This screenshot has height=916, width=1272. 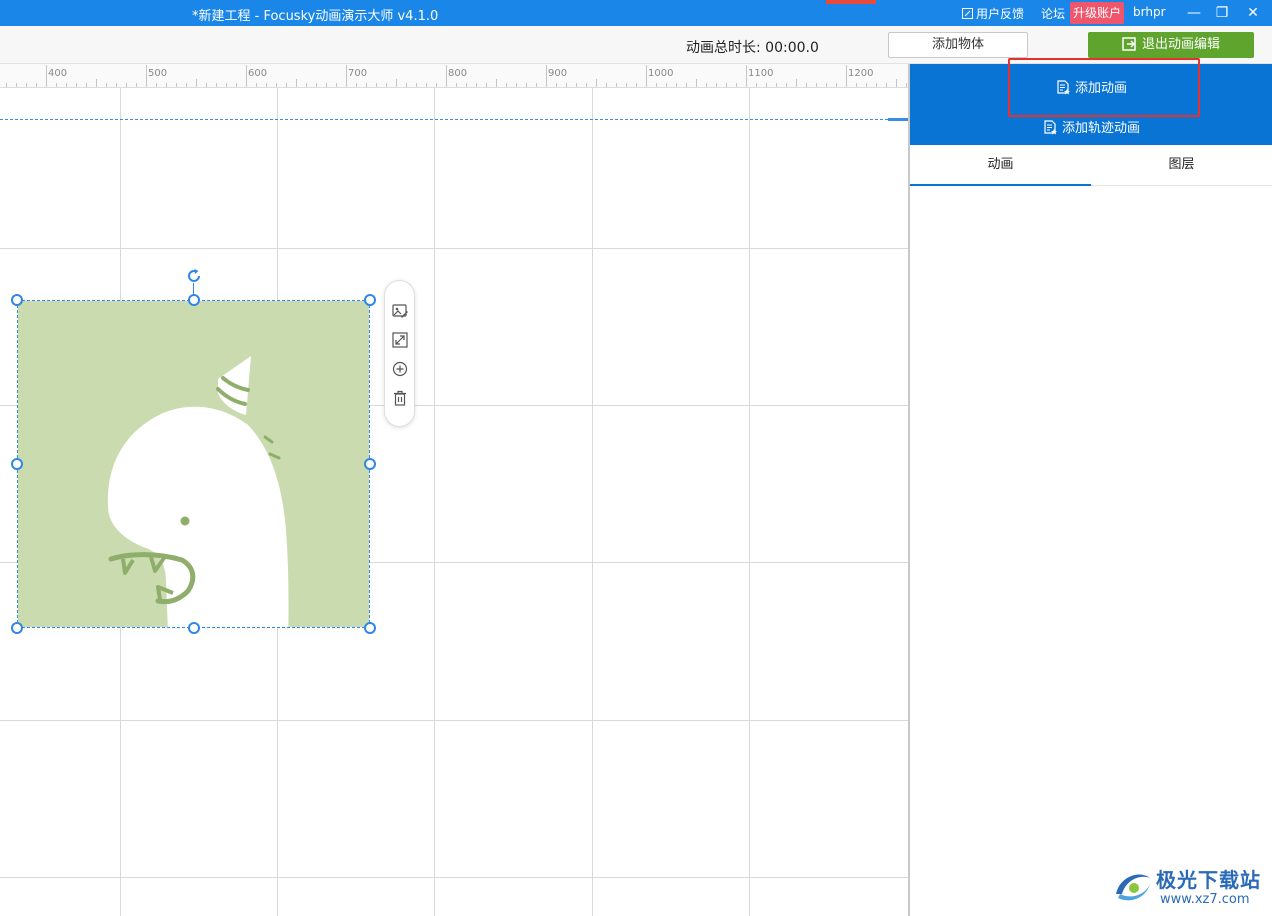 What do you see at coordinates (400, 369) in the screenshot?
I see `add-icon` at bounding box center [400, 369].